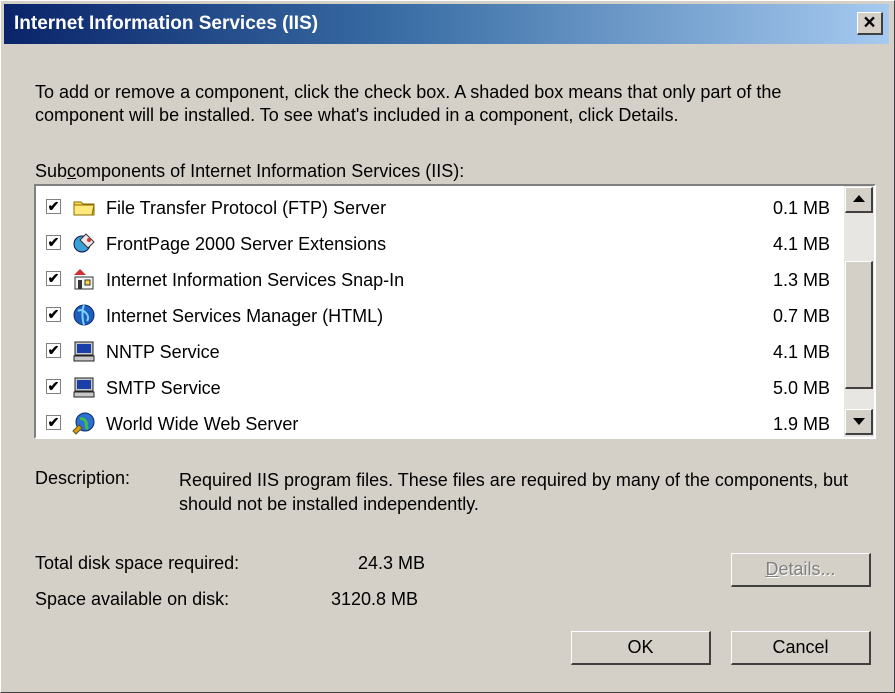 The image size is (895, 693). I want to click on snap-in-icon, so click(84, 279).